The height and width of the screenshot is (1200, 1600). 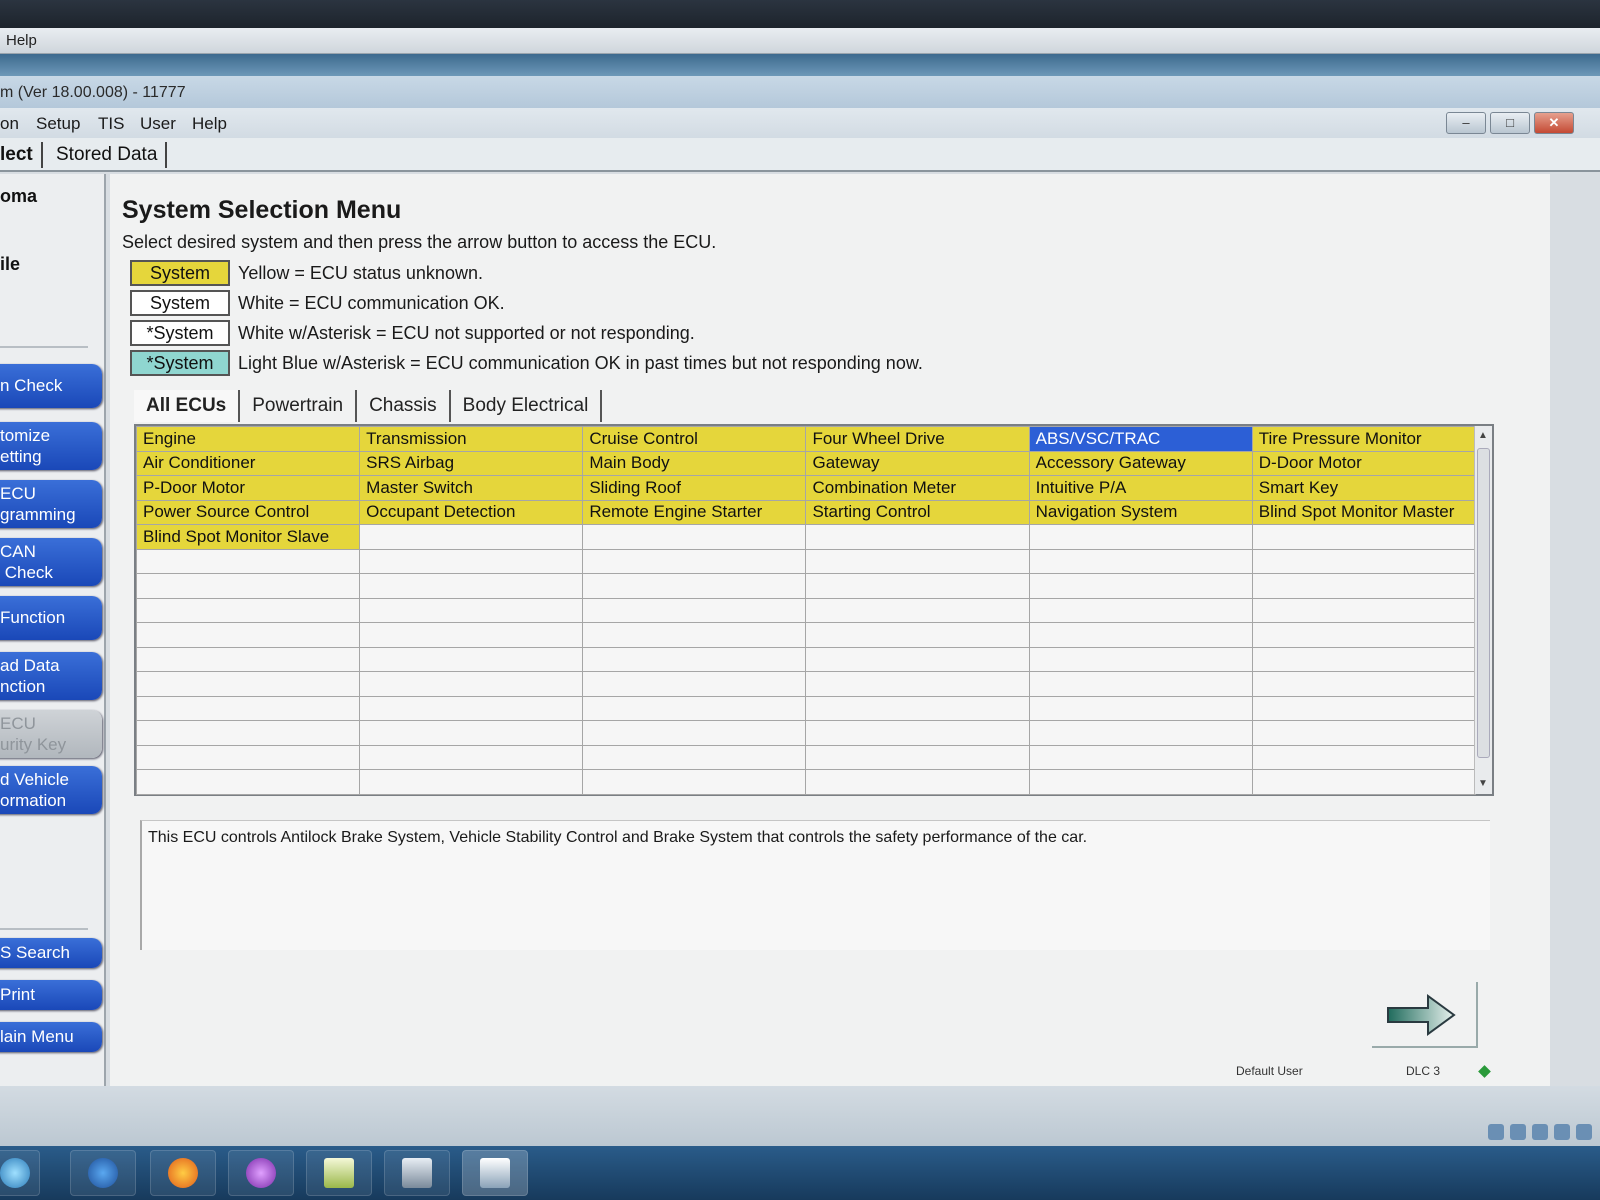 What do you see at coordinates (299, 406) in the screenshot?
I see `tab-powertrain: Powertrain` at bounding box center [299, 406].